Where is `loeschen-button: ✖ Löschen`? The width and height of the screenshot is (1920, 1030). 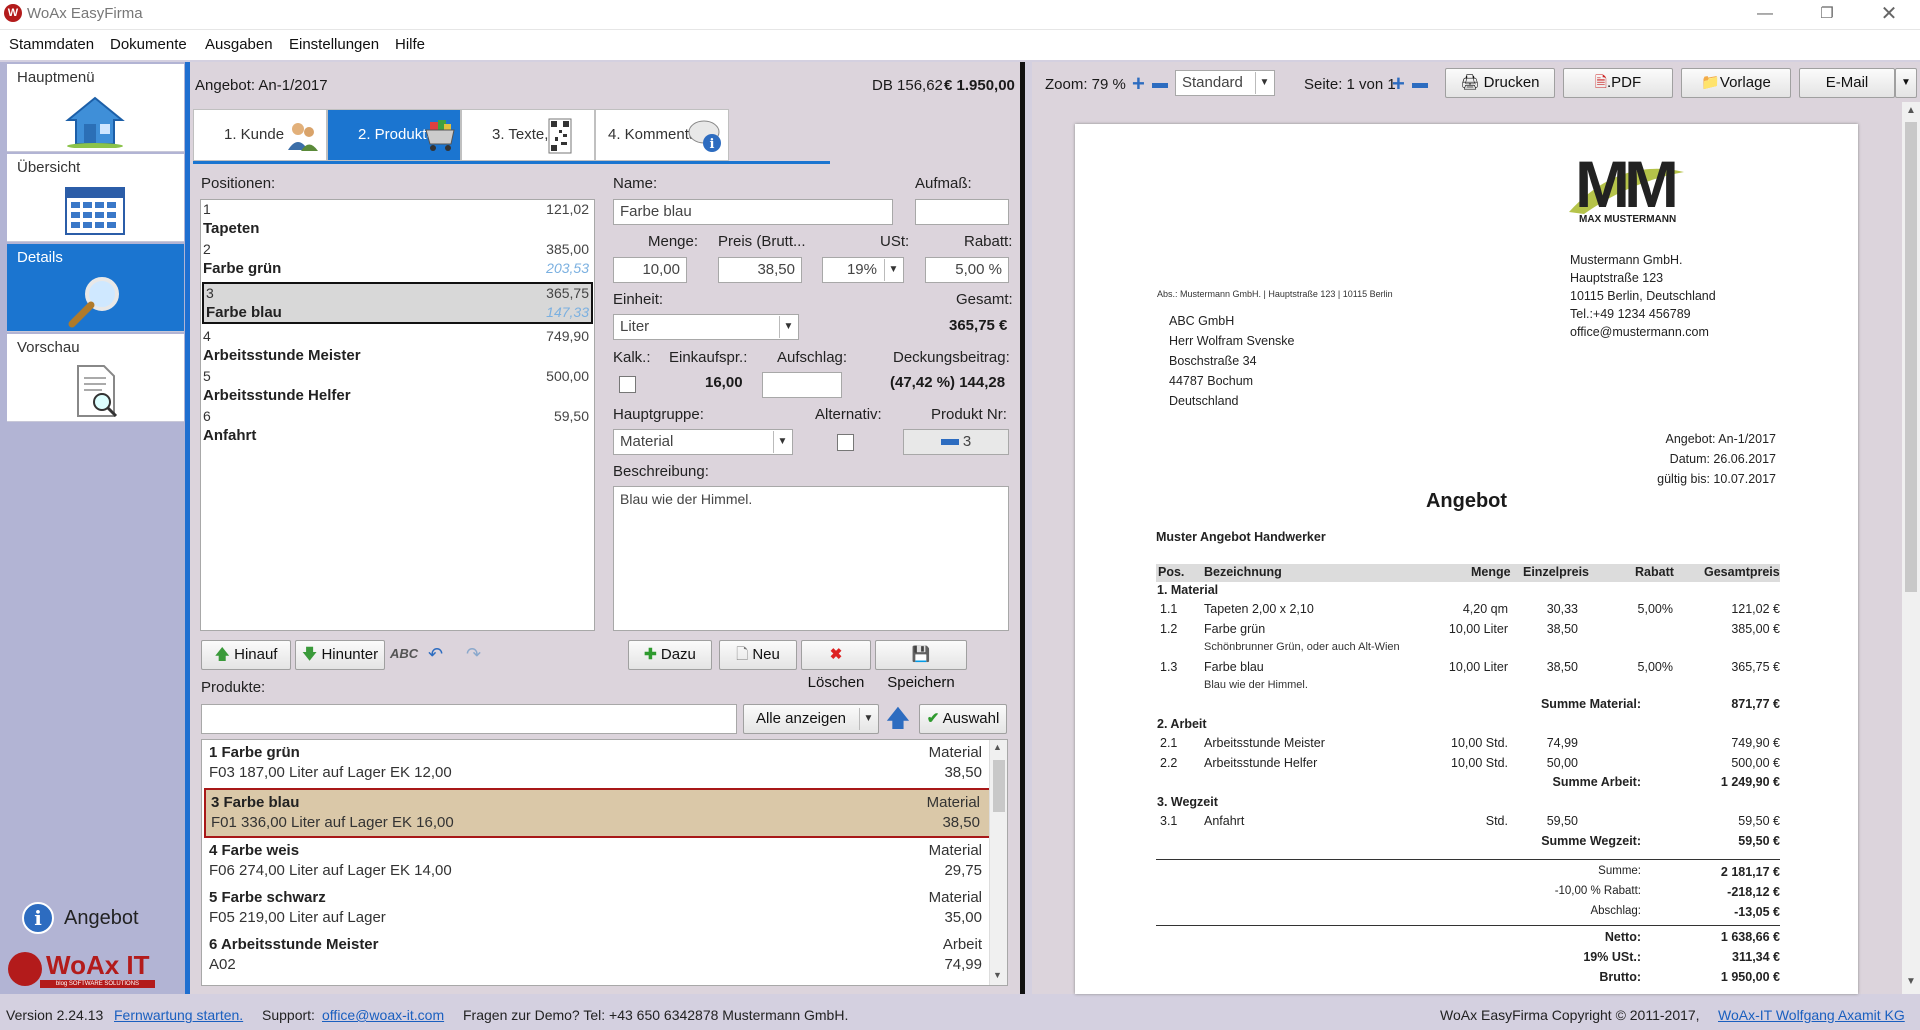
loeschen-button: ✖ Löschen is located at coordinates (836, 665).